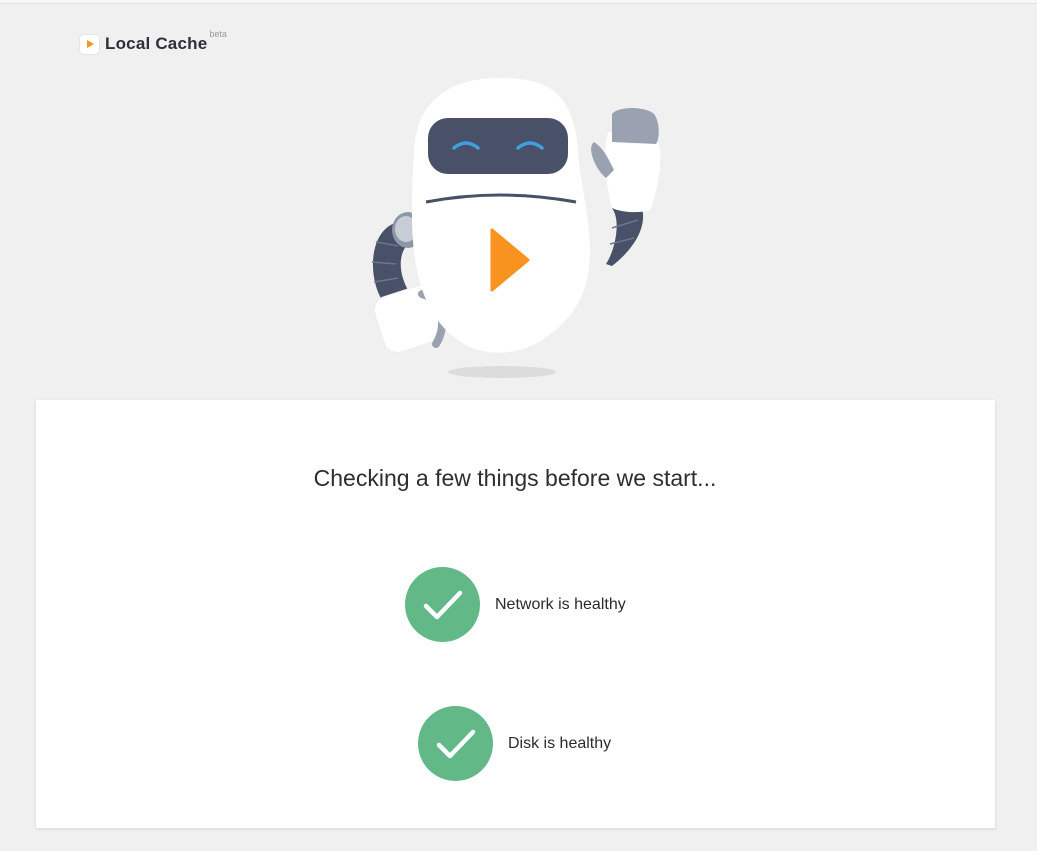  Describe the element at coordinates (502, 372) in the screenshot. I see `robot-shadow` at that location.